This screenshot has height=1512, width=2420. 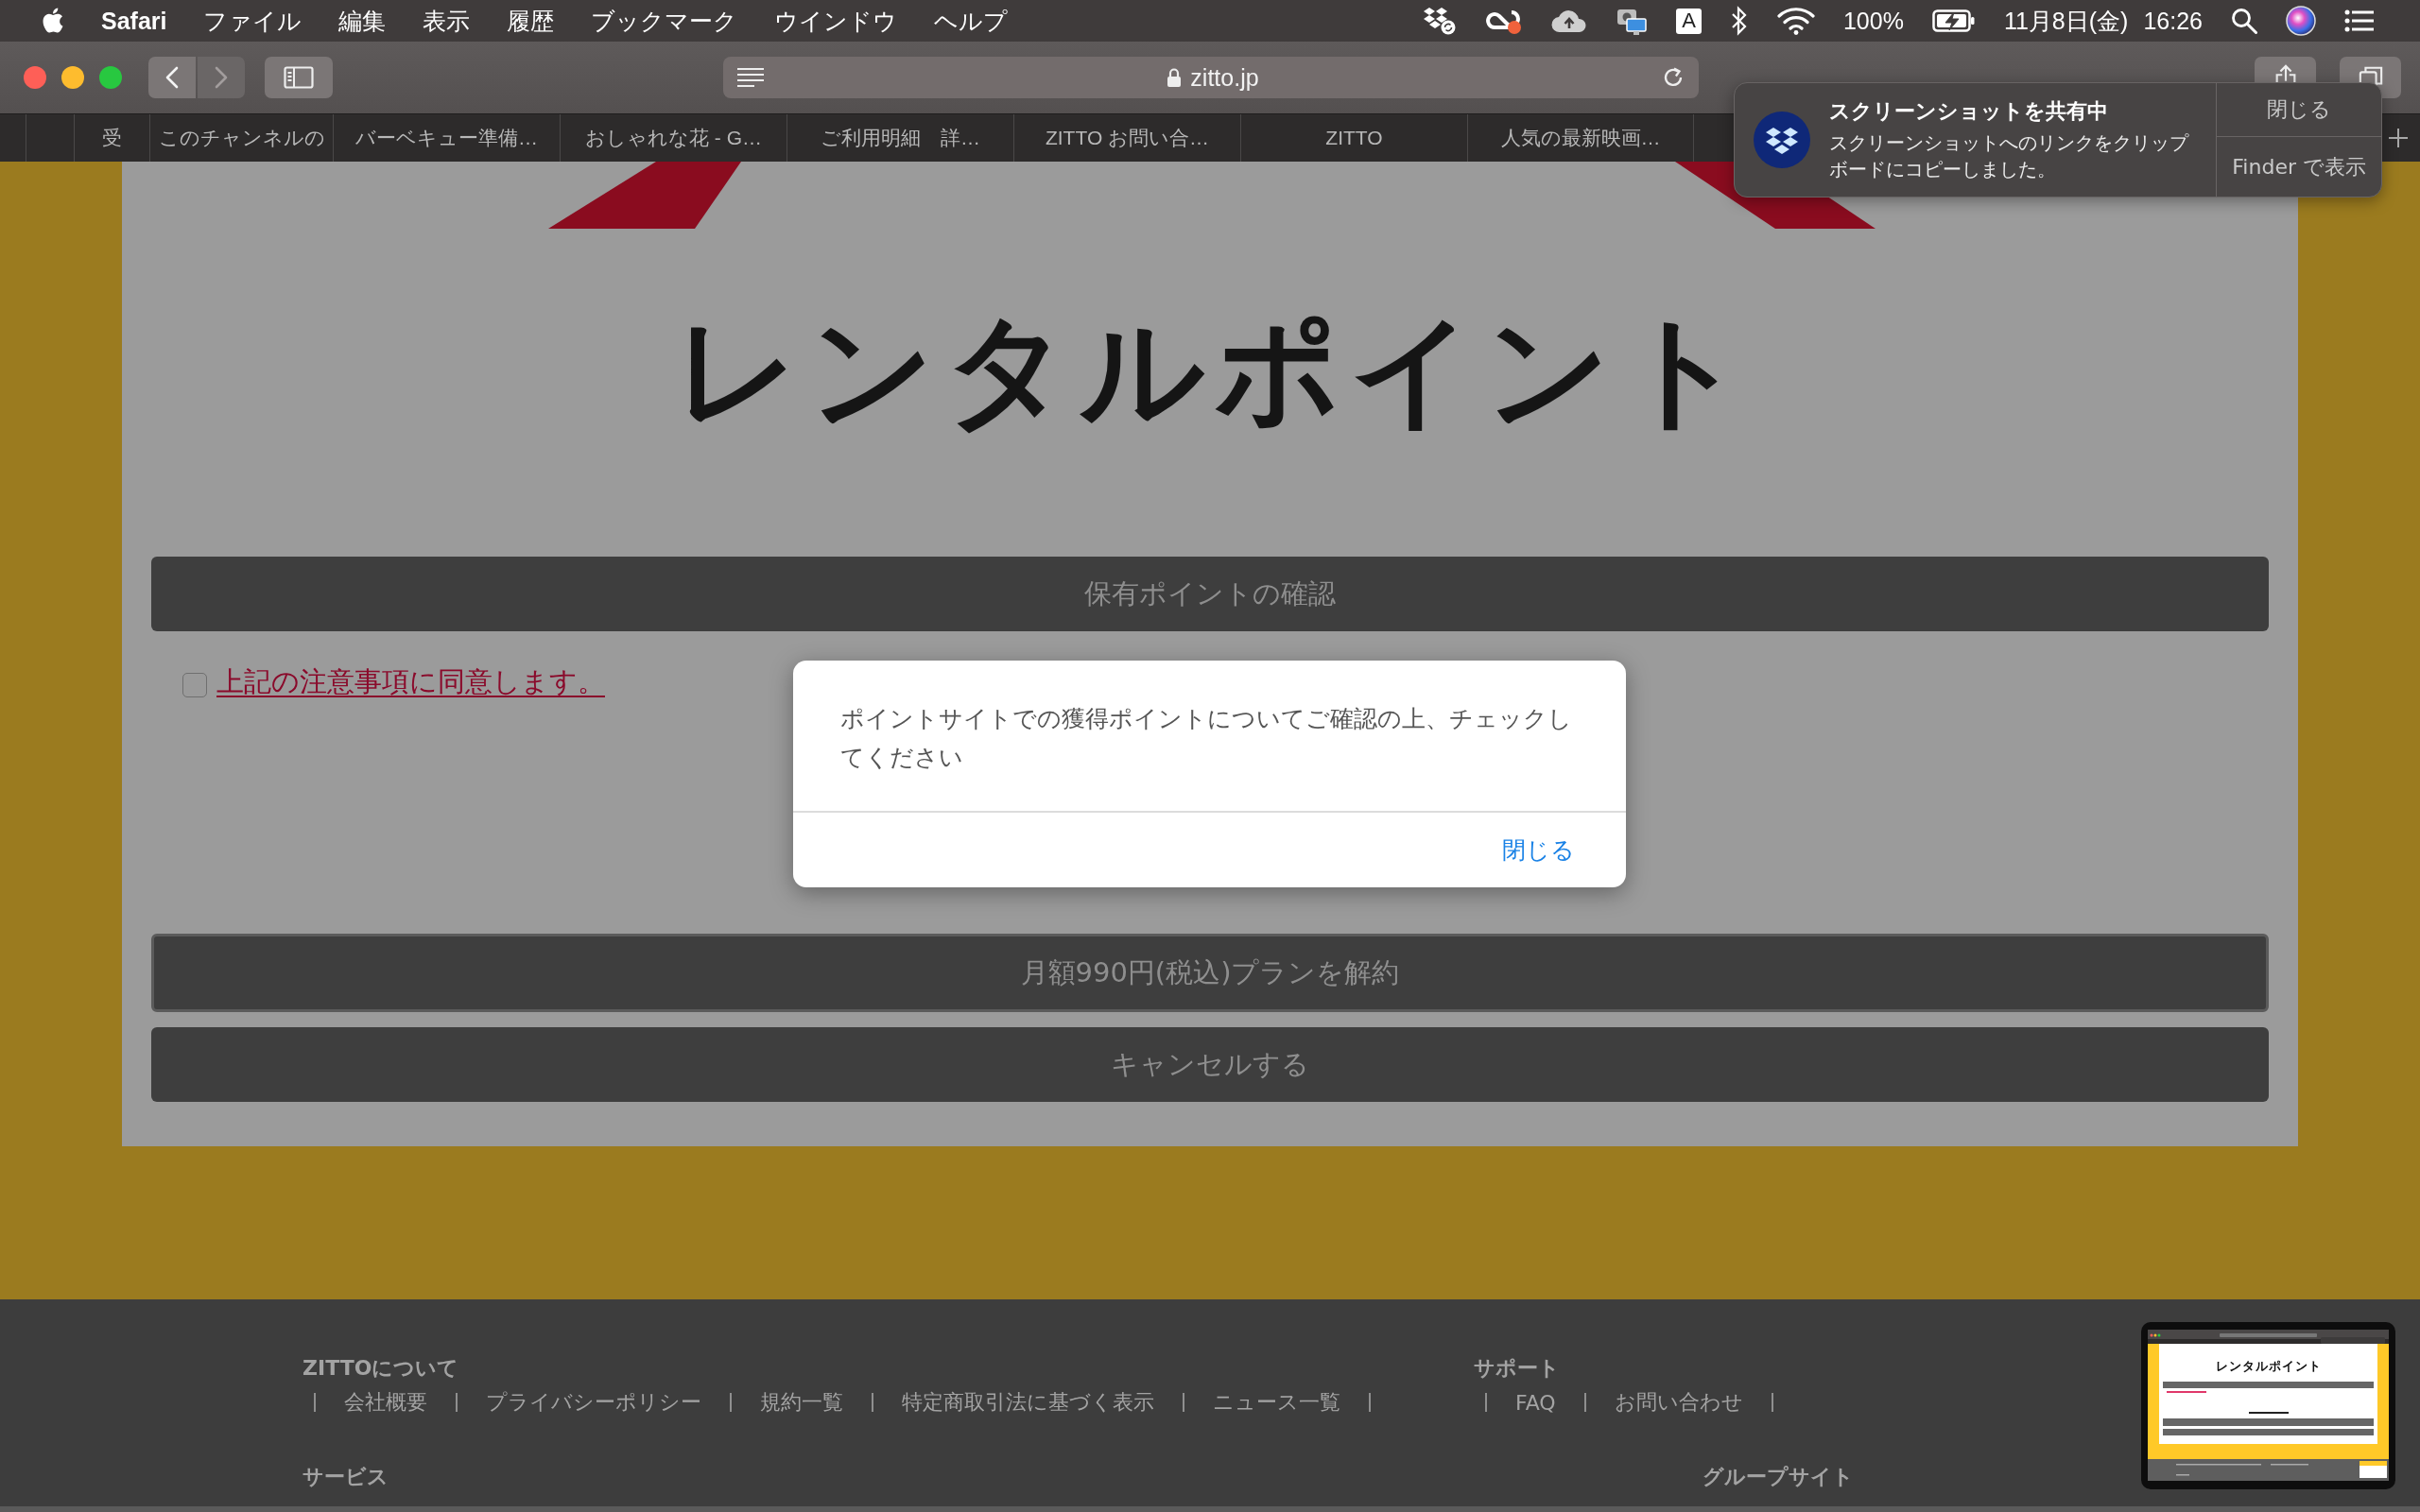 I want to click on dialog-message: ポイントサイトでの獲得ポイントについてご確認の上、チェックしてください, so click(x=1210, y=737).